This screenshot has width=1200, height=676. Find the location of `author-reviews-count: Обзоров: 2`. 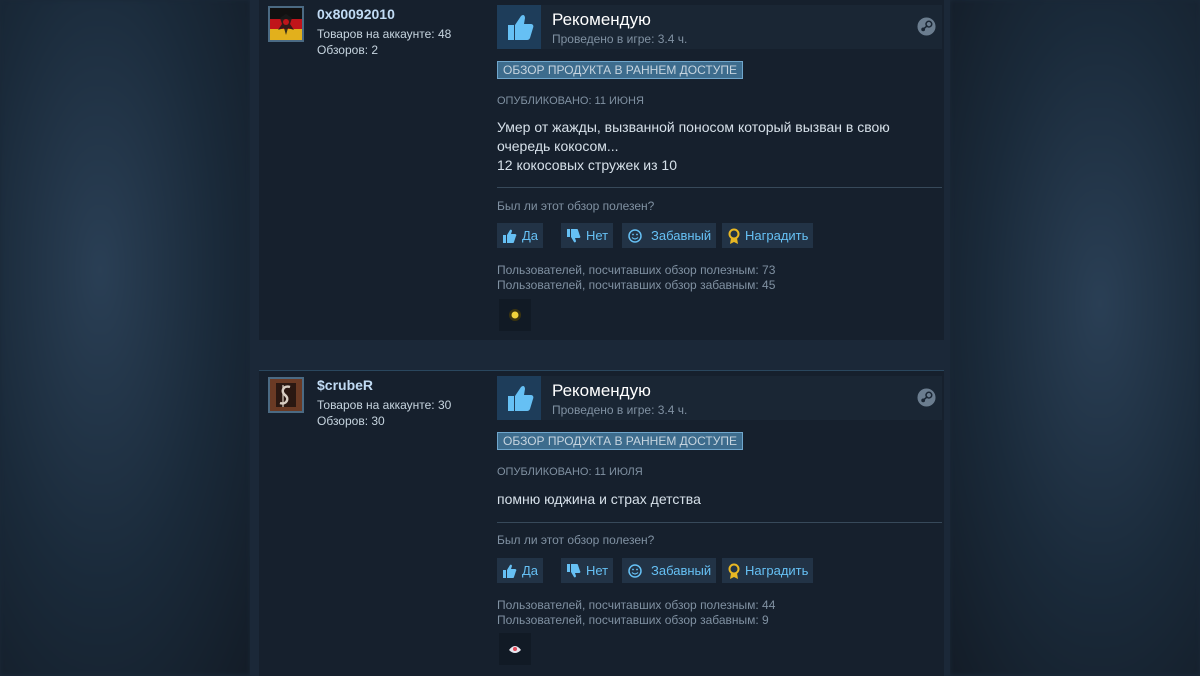

author-reviews-count: Обзоров: 2 is located at coordinates (347, 50).